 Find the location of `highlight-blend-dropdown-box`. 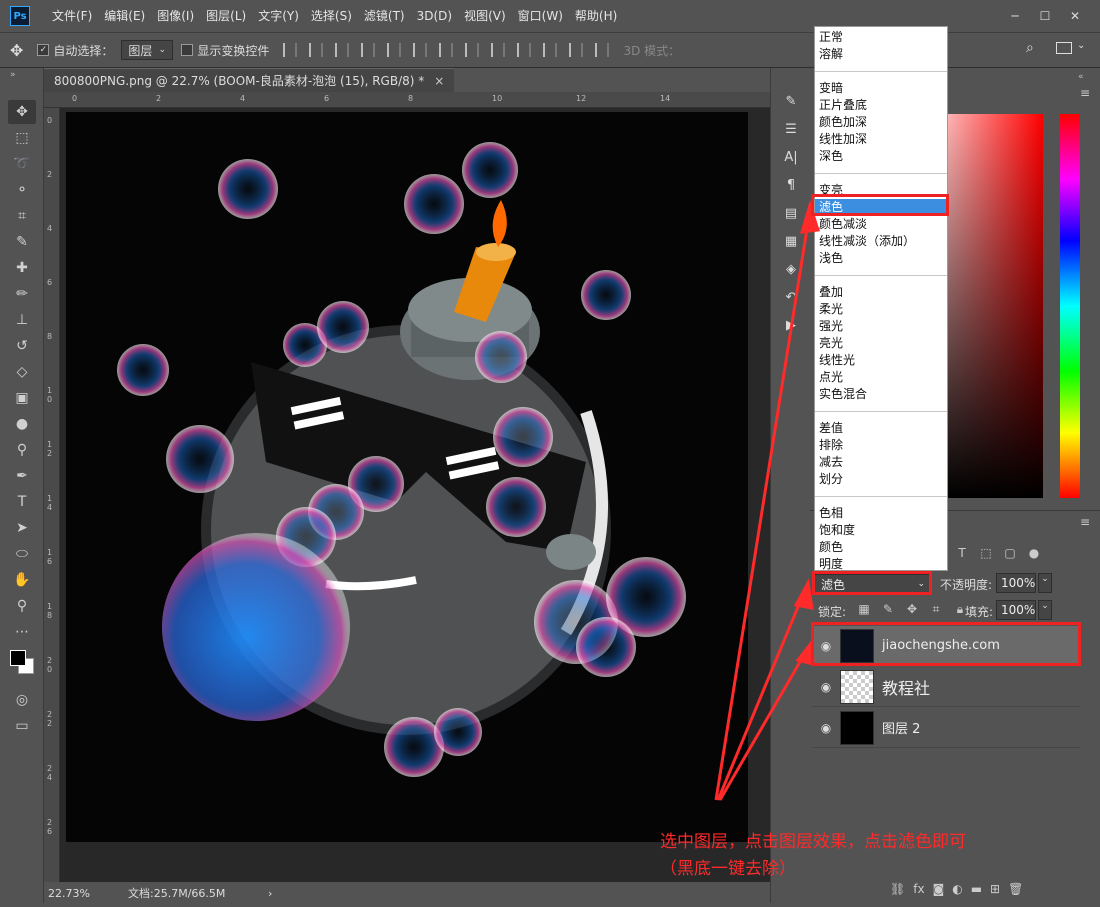

highlight-blend-dropdown-box is located at coordinates (872, 583).